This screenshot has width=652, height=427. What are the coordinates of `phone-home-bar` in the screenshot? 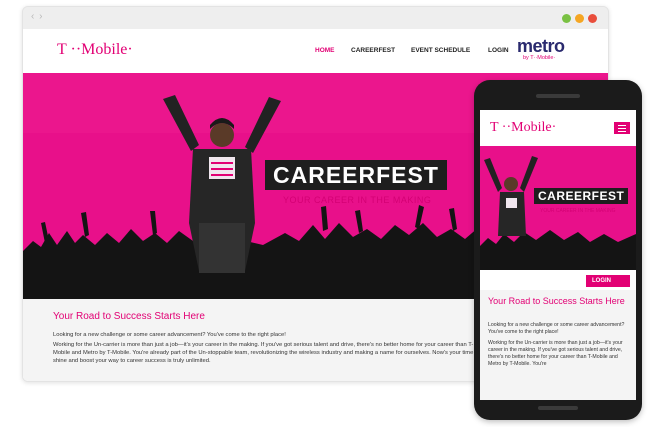 It's located at (558, 408).